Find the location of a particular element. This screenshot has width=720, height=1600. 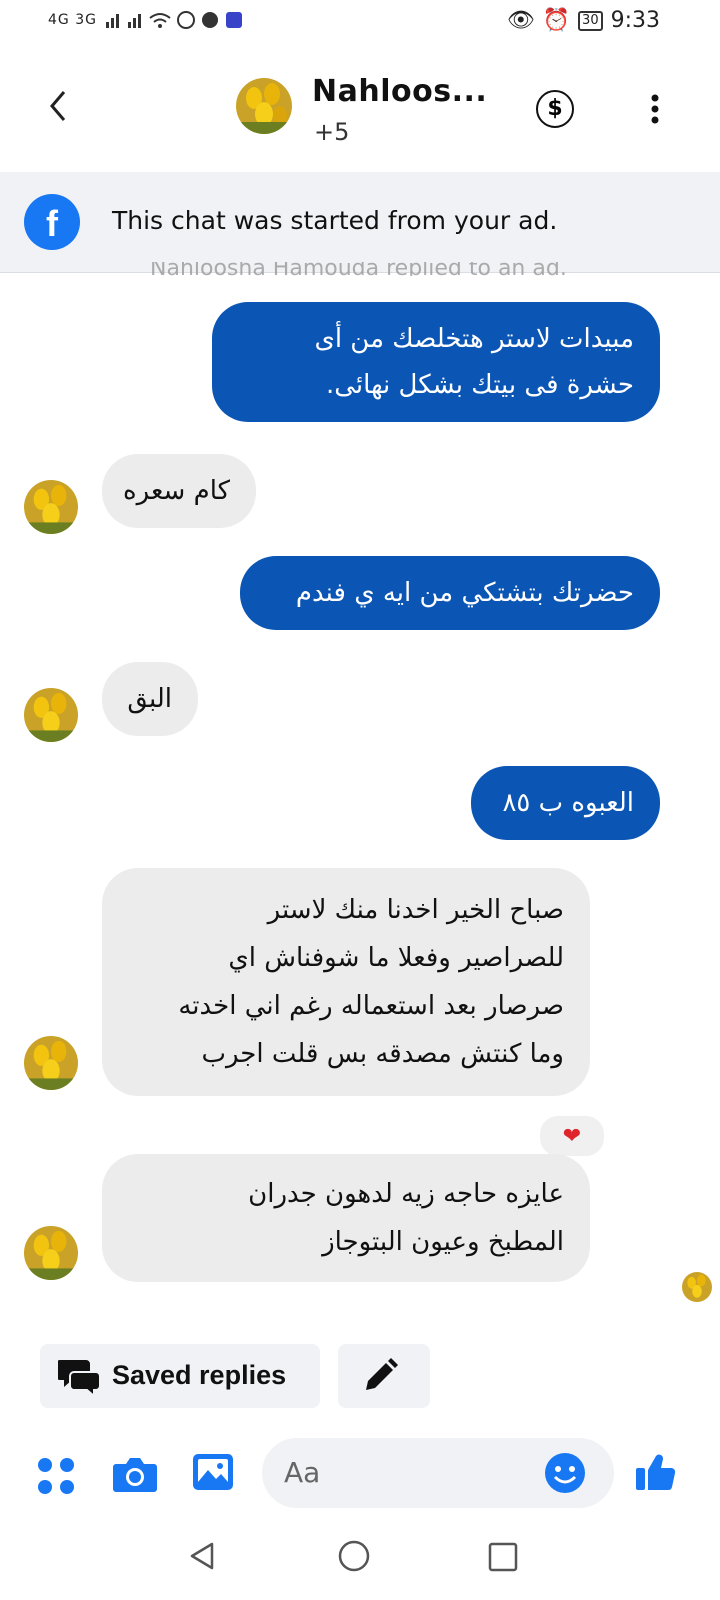

message-line: حضرتك بتشتكي من ايه ي فندم is located at coordinates (464, 593).